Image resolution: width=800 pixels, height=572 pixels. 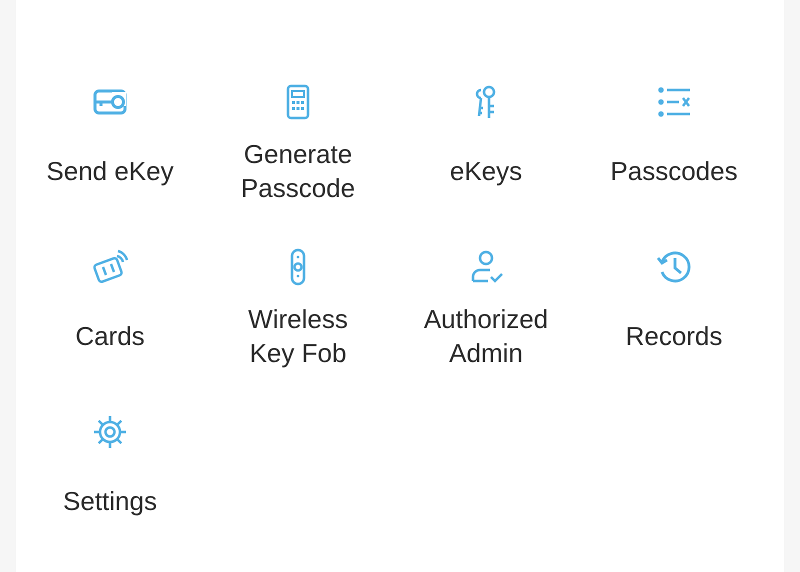 I want to click on tile-label: Authorized Admin, so click(x=486, y=336).